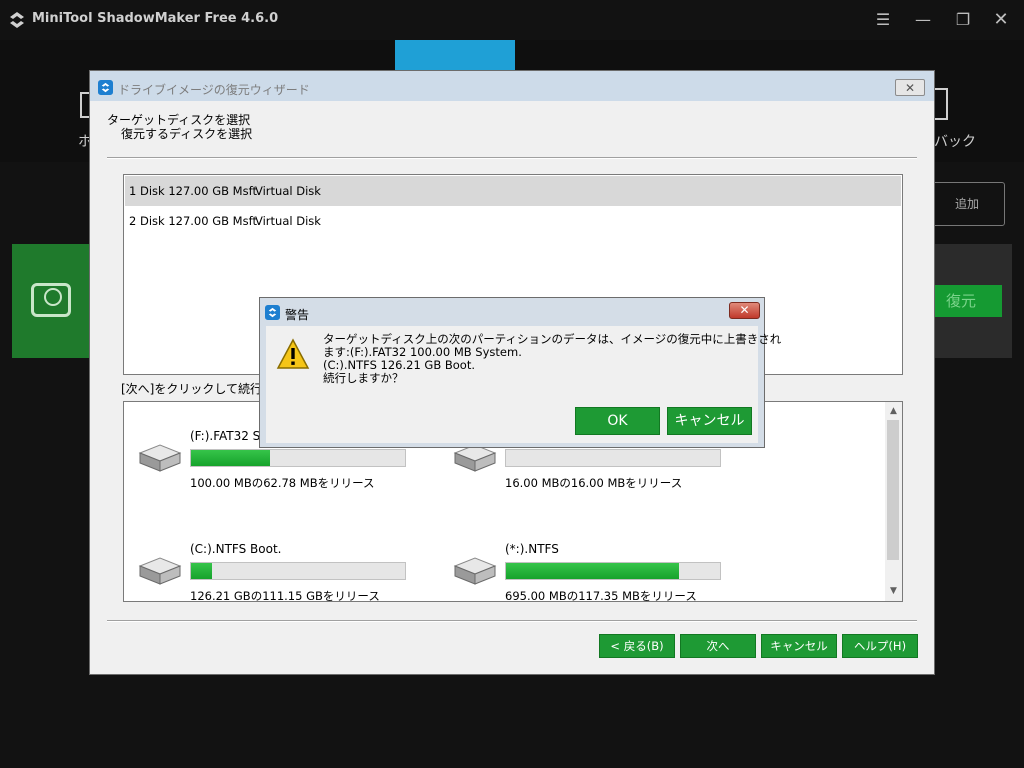 This screenshot has width=1024, height=768. Describe the element at coordinates (910, 87) in the screenshot. I see `wizard-close-button: ✕` at that location.